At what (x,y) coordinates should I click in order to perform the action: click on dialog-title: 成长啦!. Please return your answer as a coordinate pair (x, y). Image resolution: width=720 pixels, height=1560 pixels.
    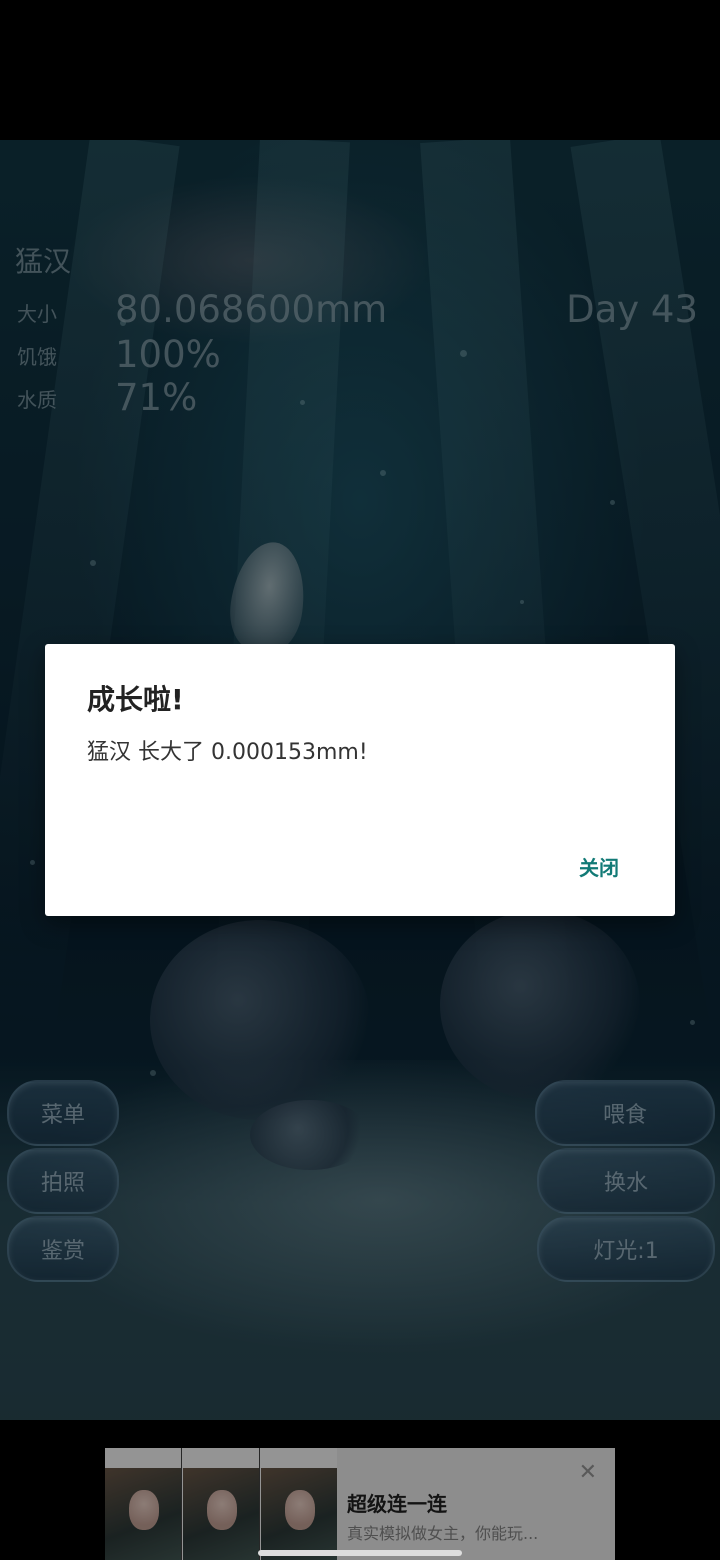
    Looking at the image, I should click on (135, 699).